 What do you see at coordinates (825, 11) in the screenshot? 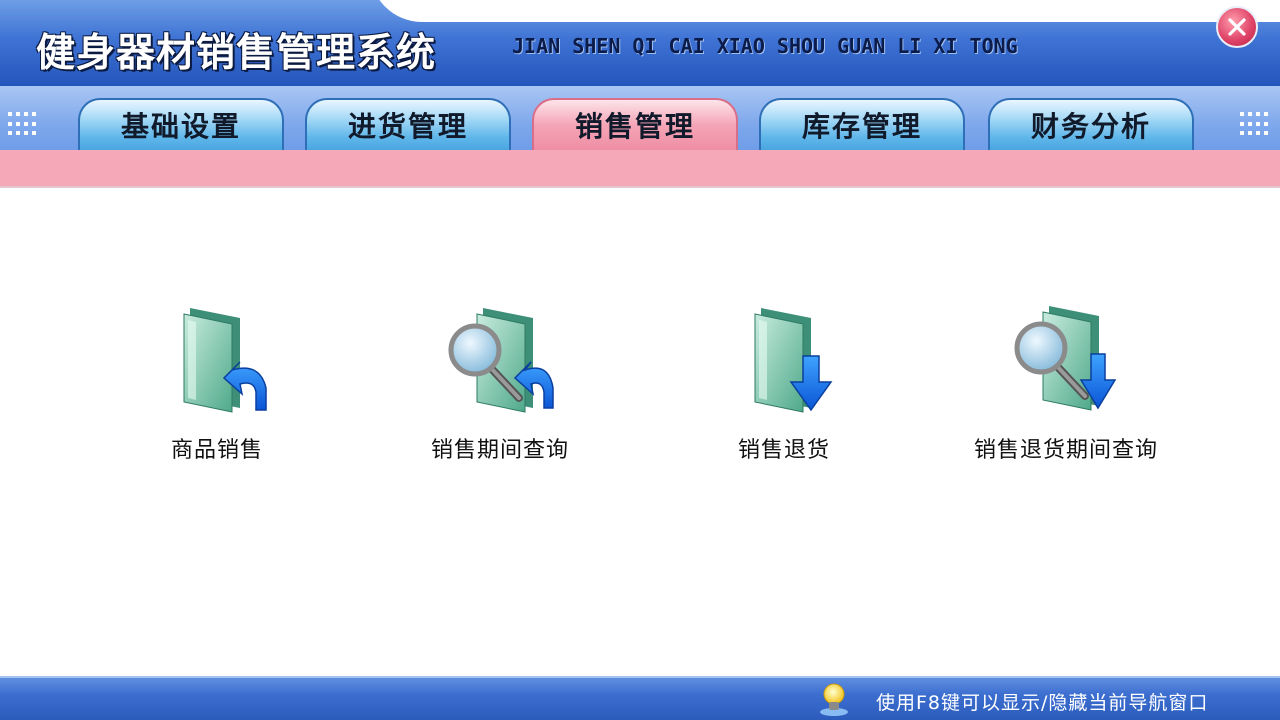
I see `title-bar-highlight` at bounding box center [825, 11].